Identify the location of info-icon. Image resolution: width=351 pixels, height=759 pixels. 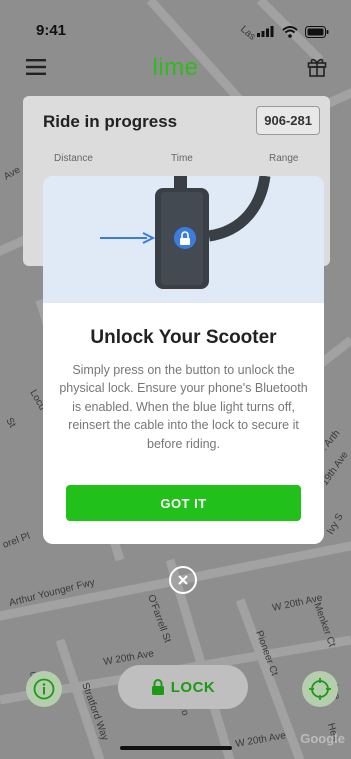
(44, 689).